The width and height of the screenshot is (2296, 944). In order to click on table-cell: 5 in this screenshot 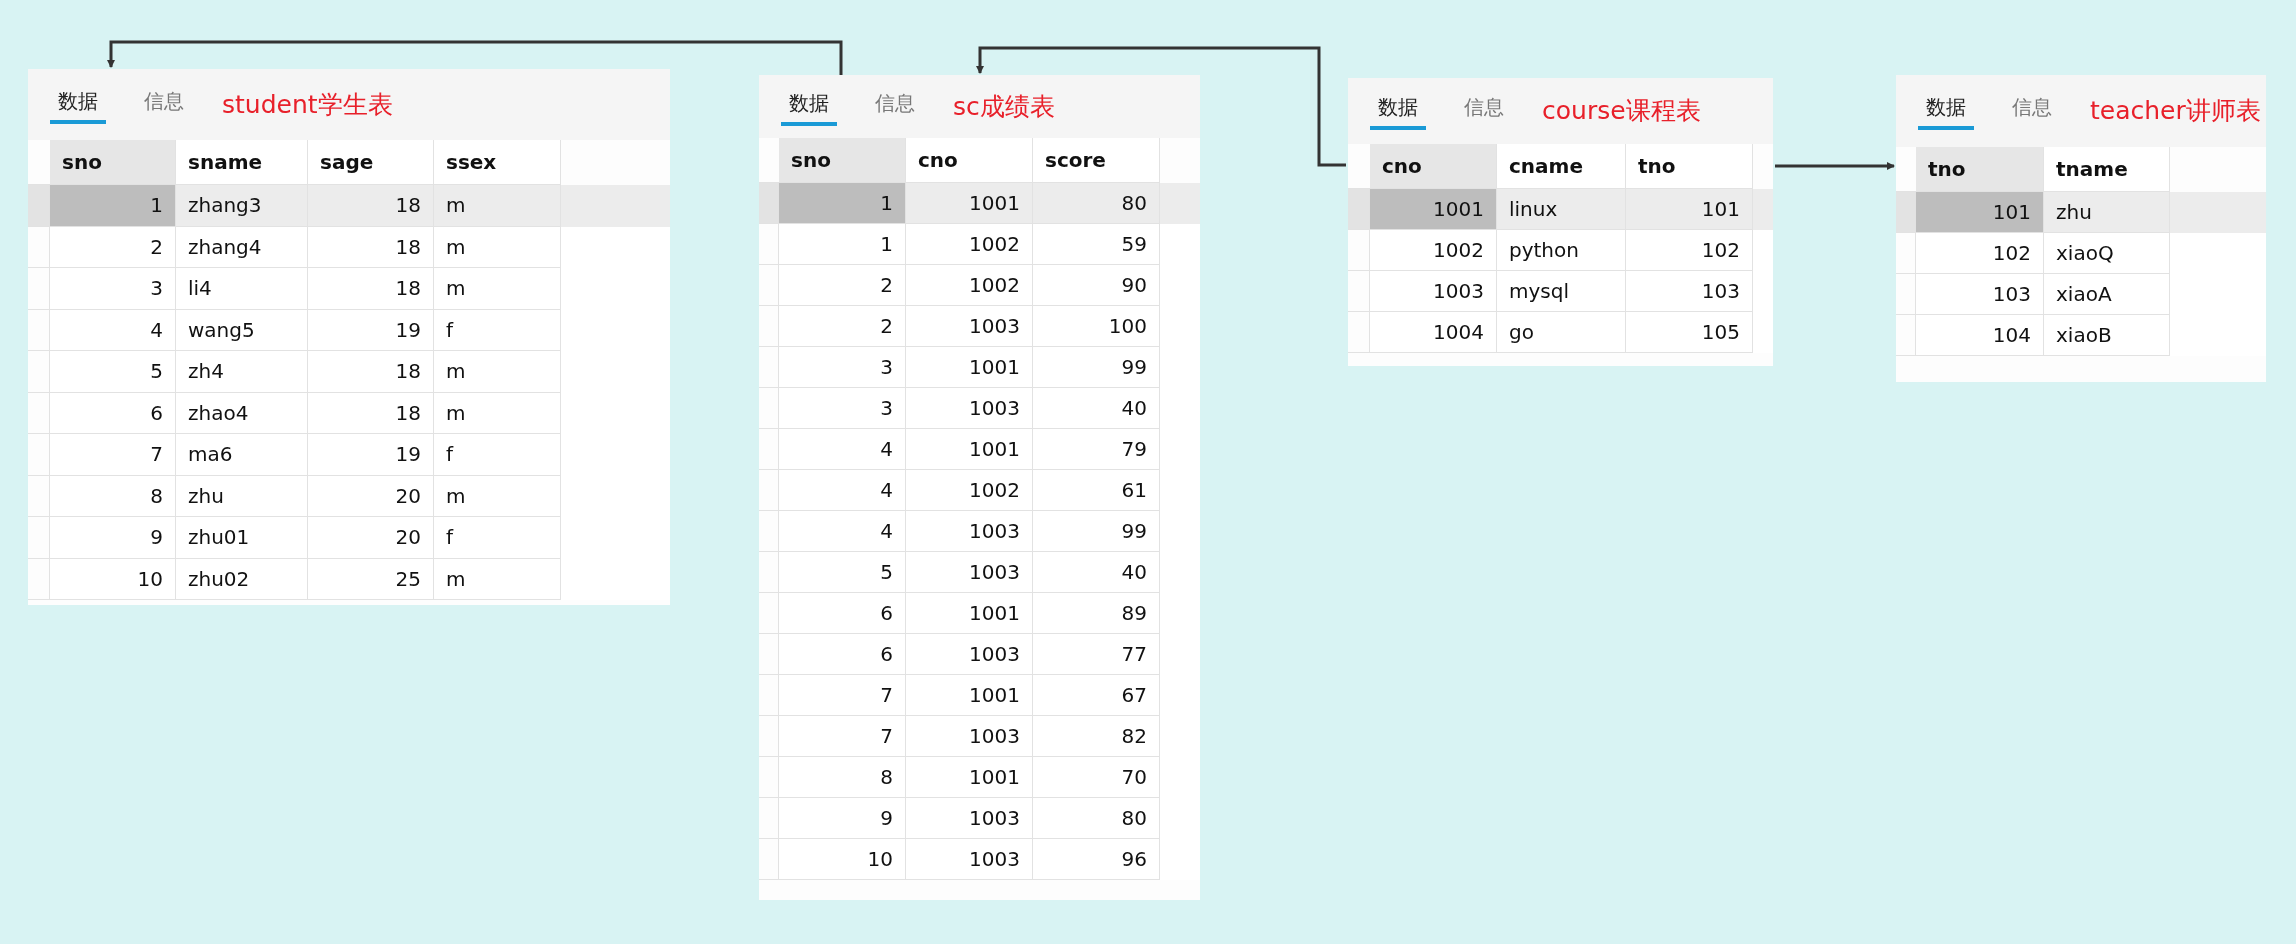, I will do `click(113, 372)`.